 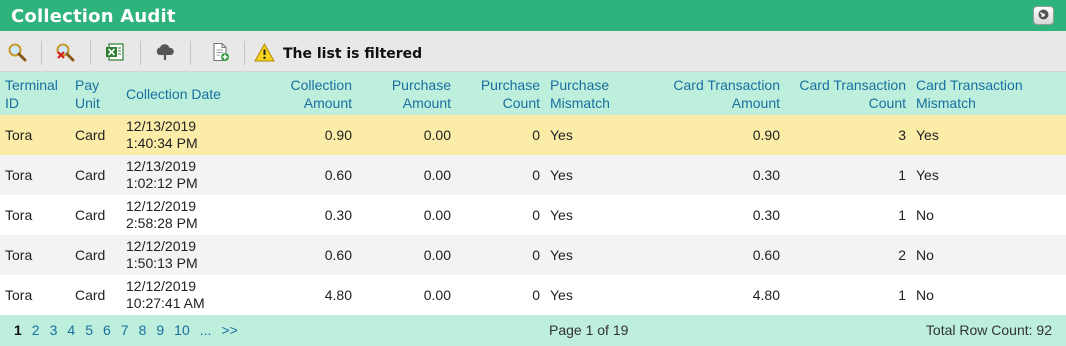 I want to click on title-bar: Collection Audit, so click(x=533, y=15).